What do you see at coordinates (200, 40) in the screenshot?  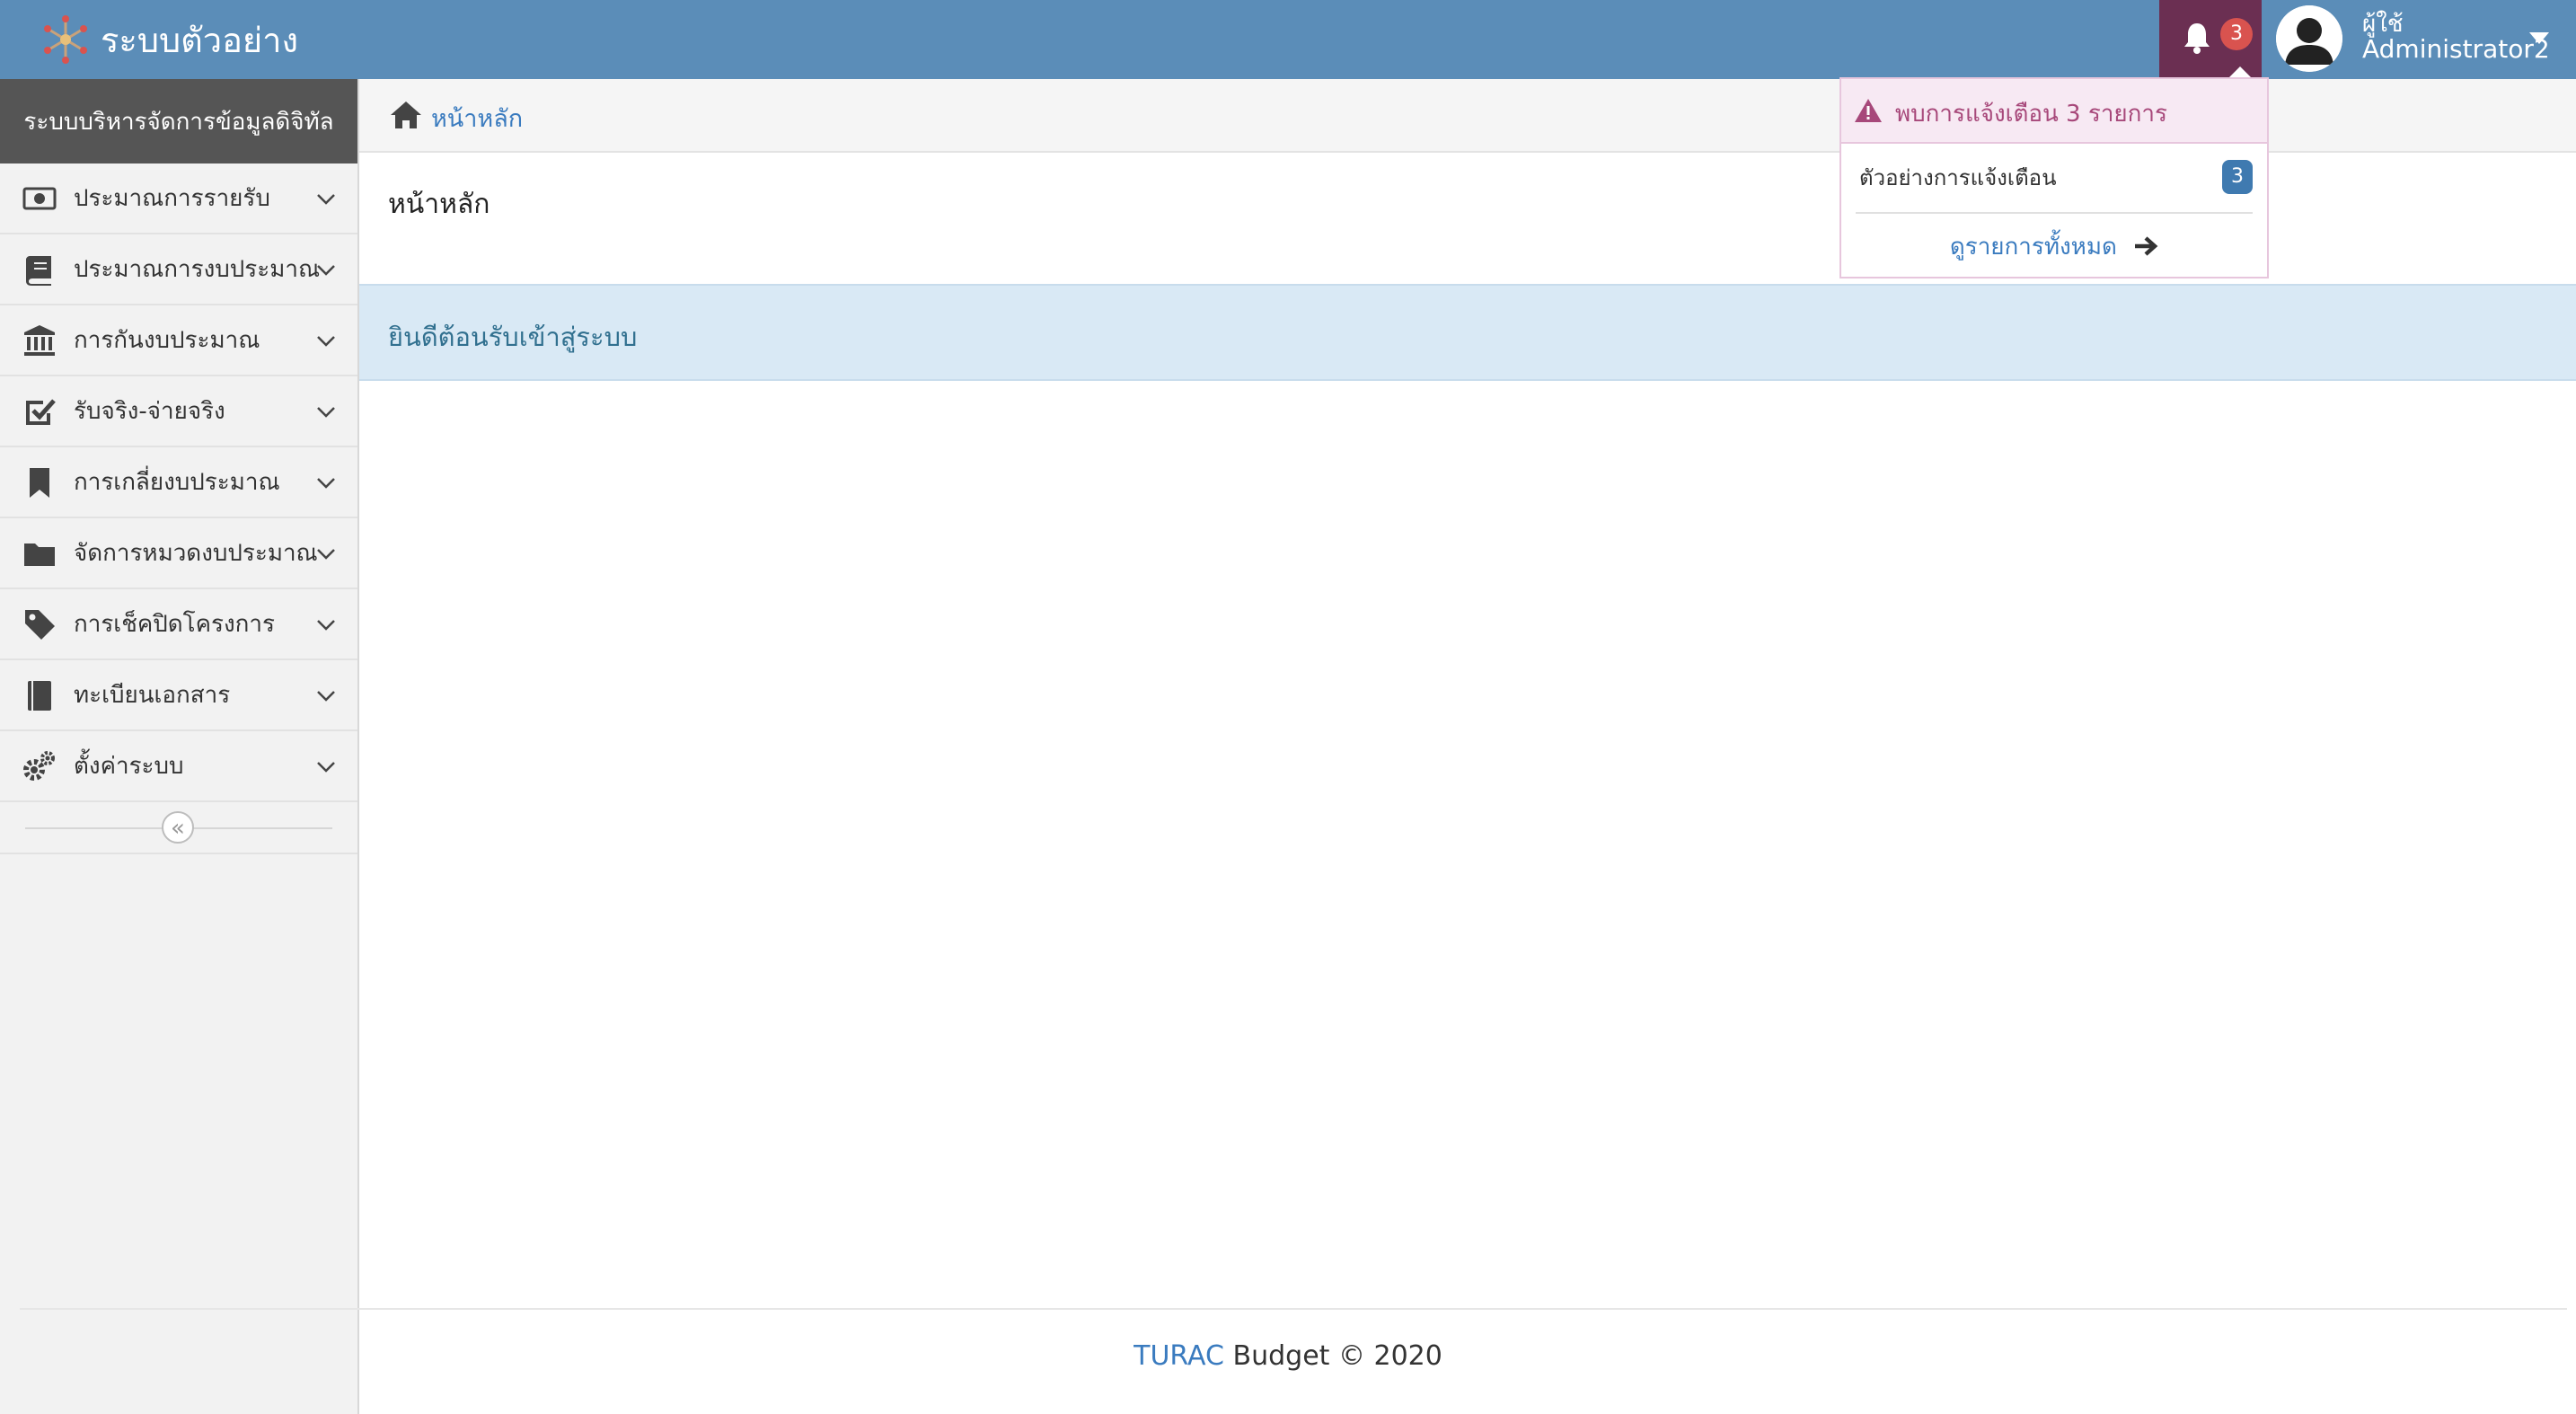 I see `app-title: ระบบตัวอย่าง` at bounding box center [200, 40].